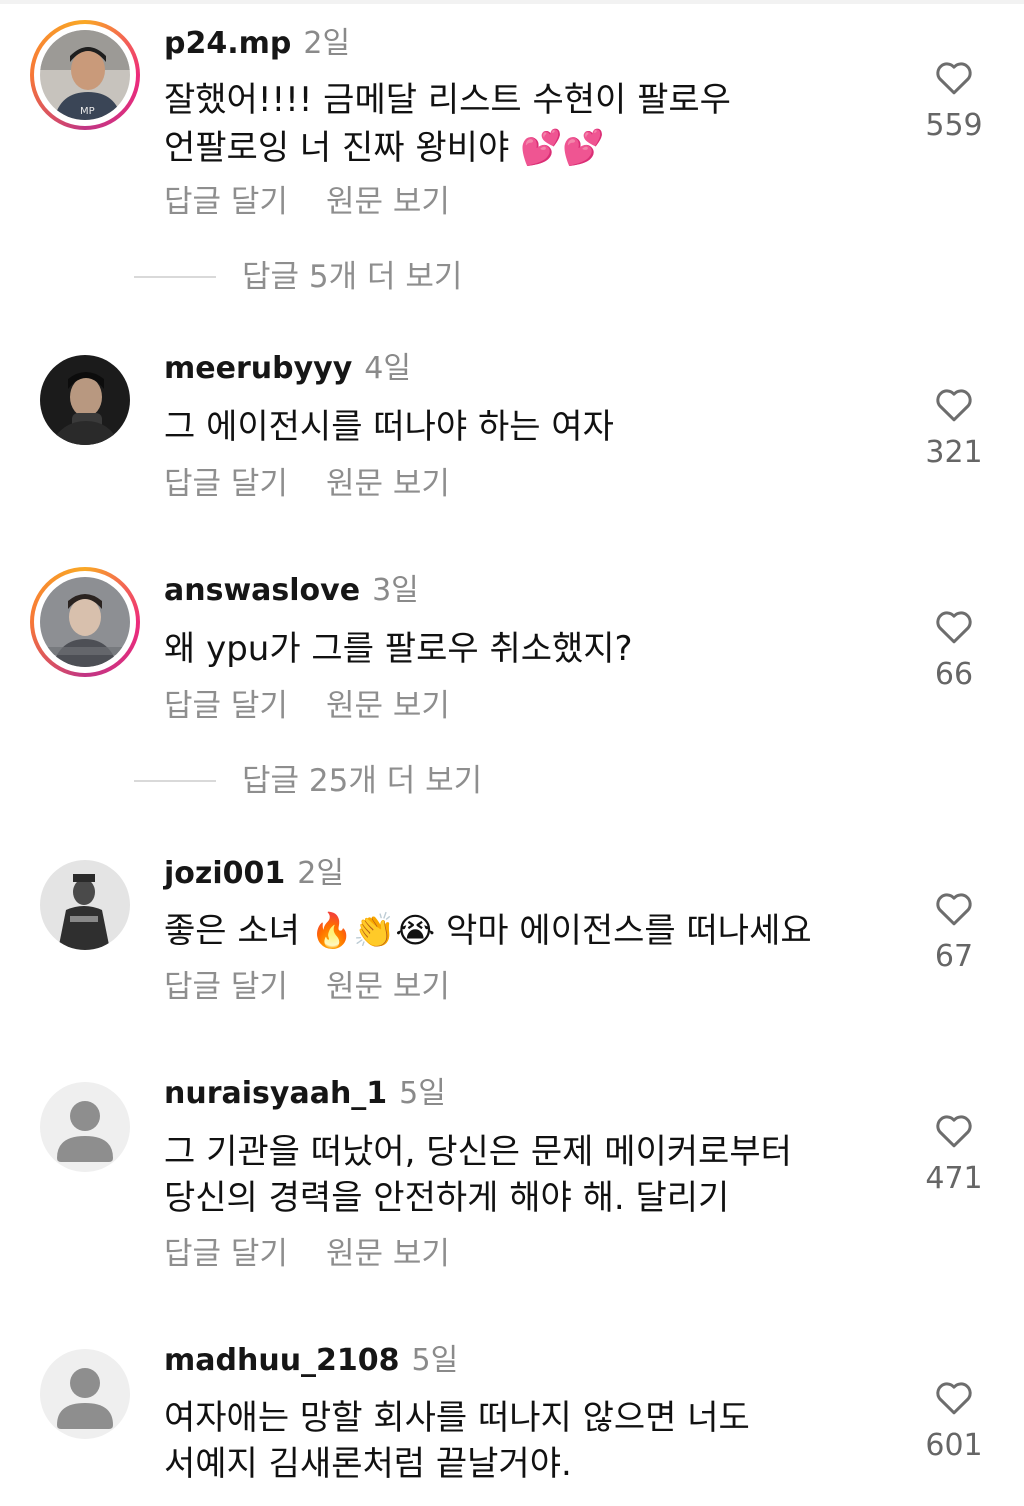 The image size is (1024, 1506). What do you see at coordinates (362, 781) in the screenshot?
I see `view-more-replies-label: 답글 25개 더 보기` at bounding box center [362, 781].